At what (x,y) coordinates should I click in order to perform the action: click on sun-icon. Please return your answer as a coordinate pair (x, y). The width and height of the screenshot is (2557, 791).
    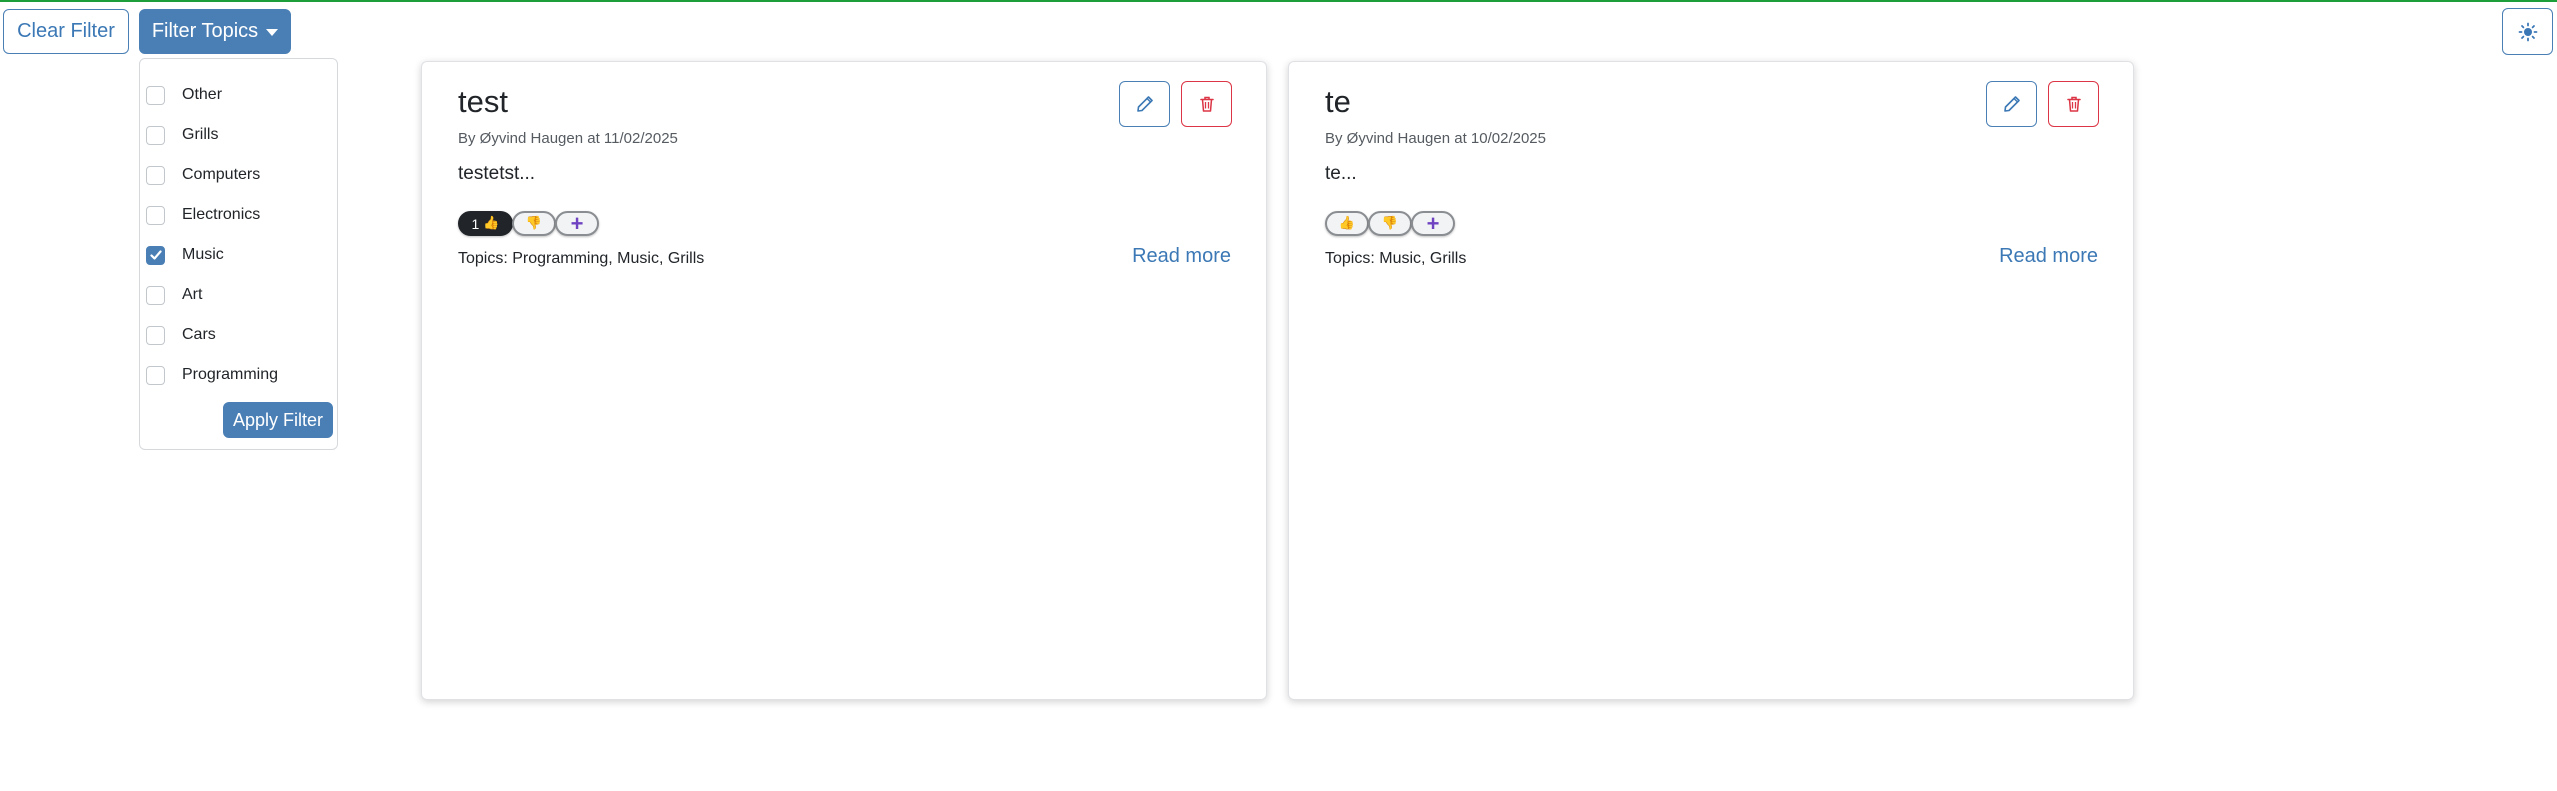
    Looking at the image, I should click on (2527, 31).